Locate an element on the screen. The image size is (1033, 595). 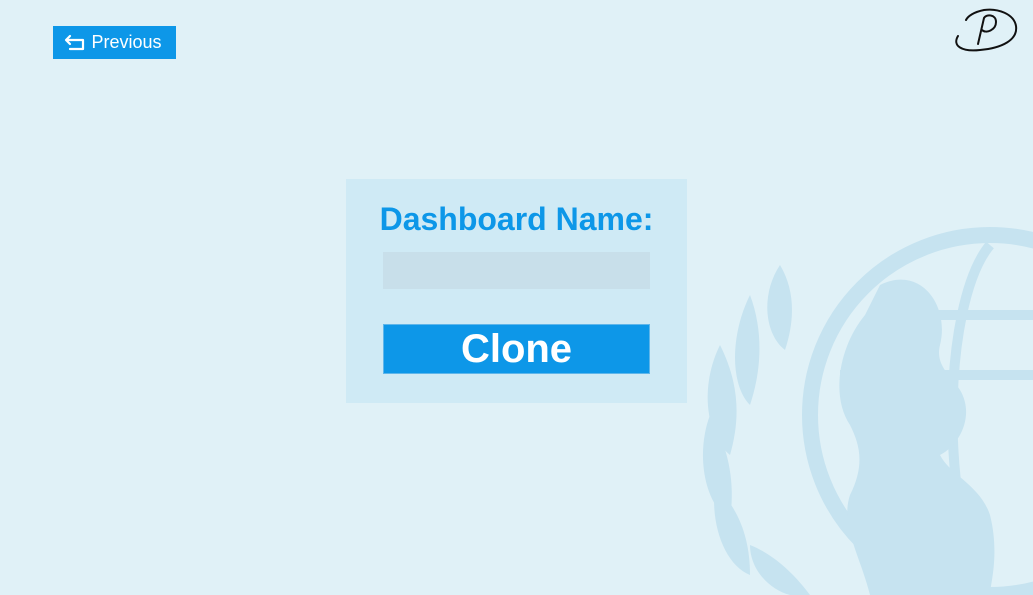
clone-button: Clone is located at coordinates (516, 349).